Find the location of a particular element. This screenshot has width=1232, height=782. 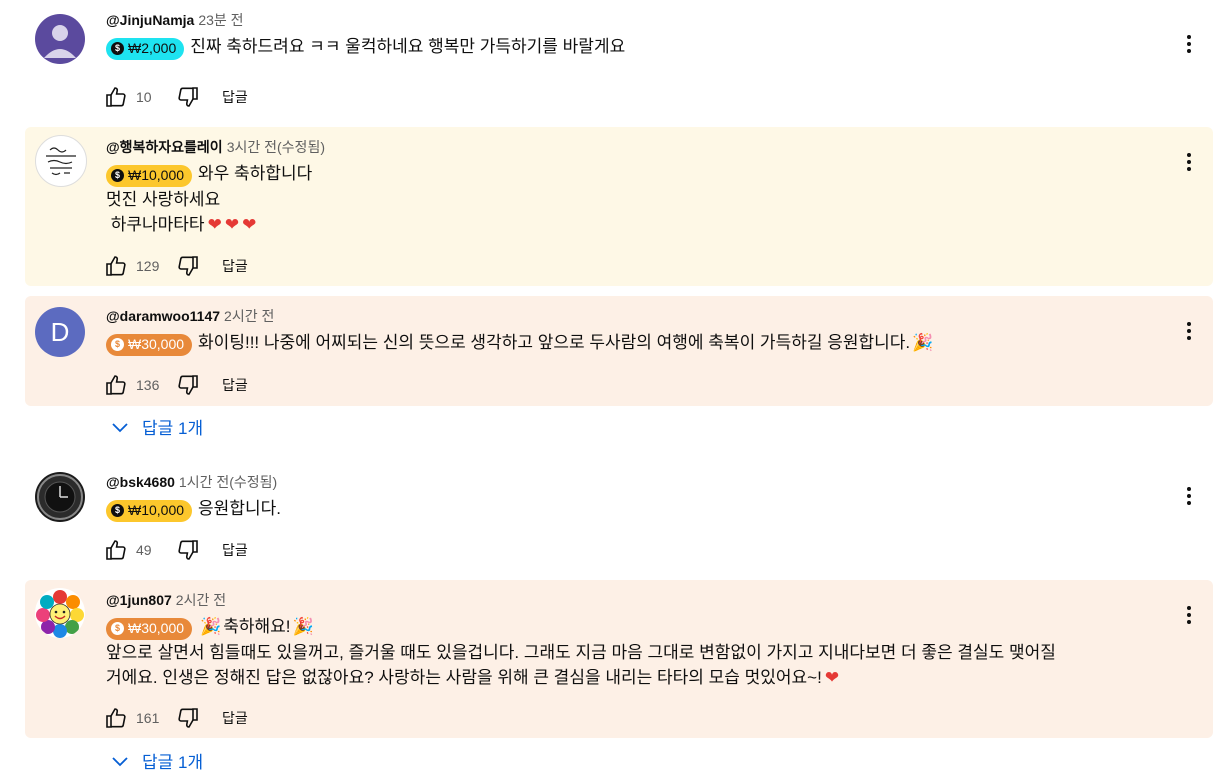

like-count: 49 is located at coordinates (144, 550).